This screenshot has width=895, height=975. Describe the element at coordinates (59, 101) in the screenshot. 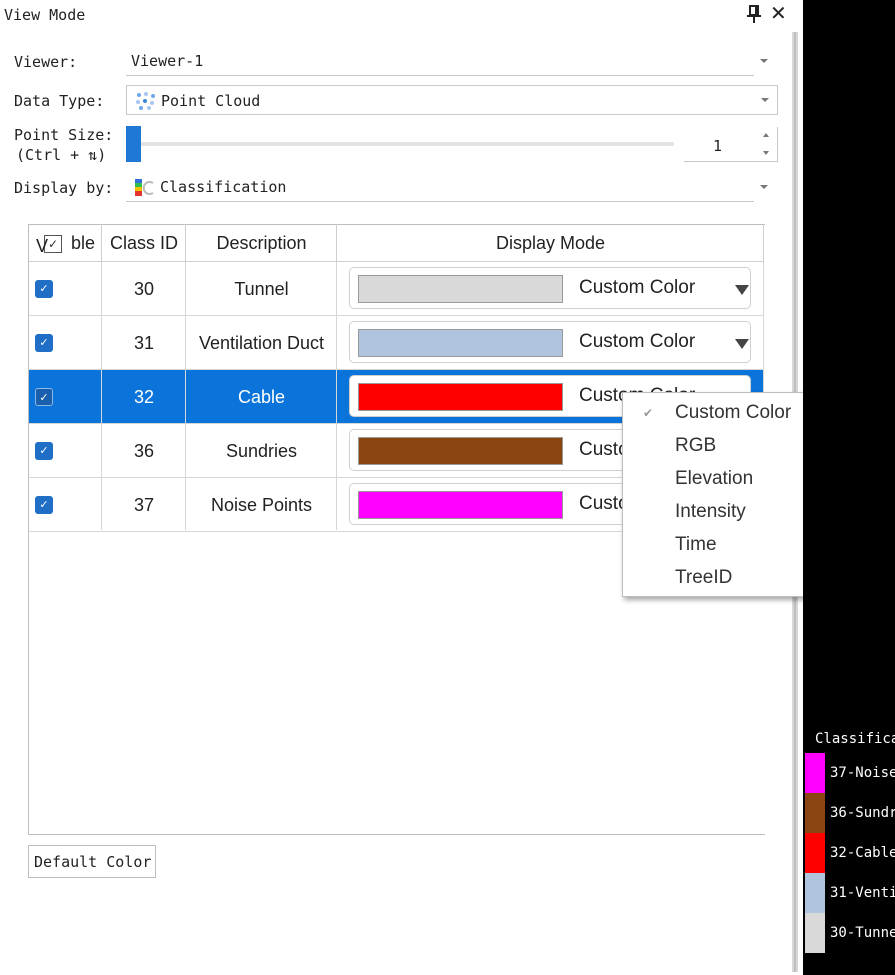

I see `data-type-label: Data Type:` at that location.